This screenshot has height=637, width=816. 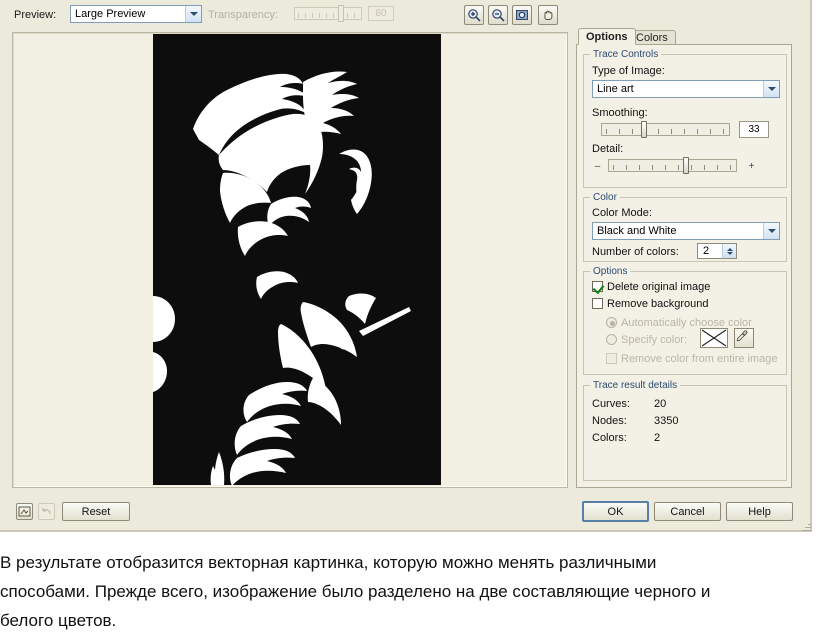 I want to click on smoothing-value-field: 33, so click(x=754, y=129).